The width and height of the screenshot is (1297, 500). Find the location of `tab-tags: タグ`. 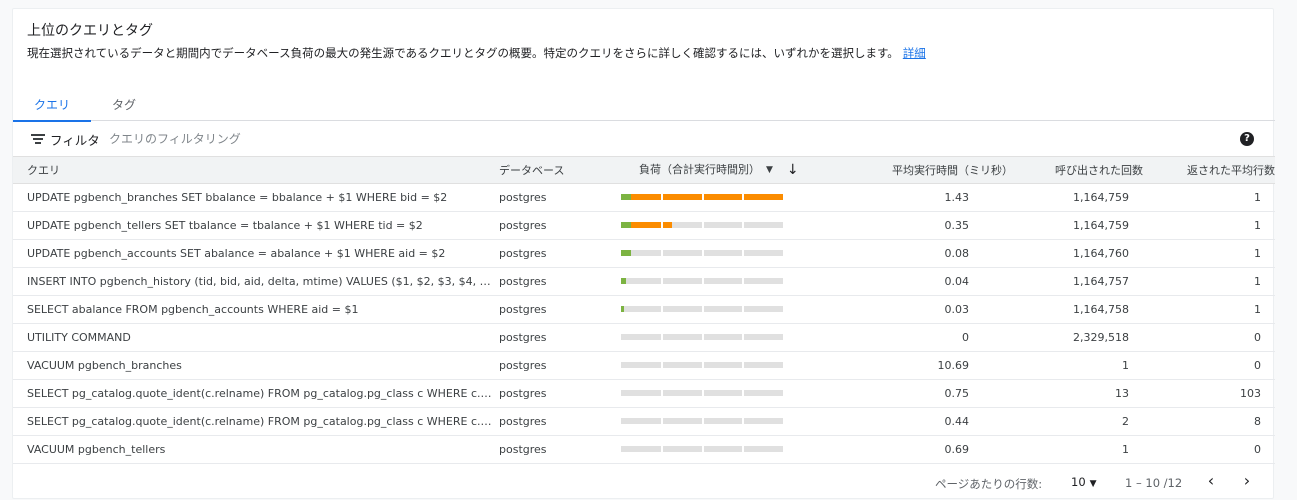

tab-tags: タグ is located at coordinates (124, 108).